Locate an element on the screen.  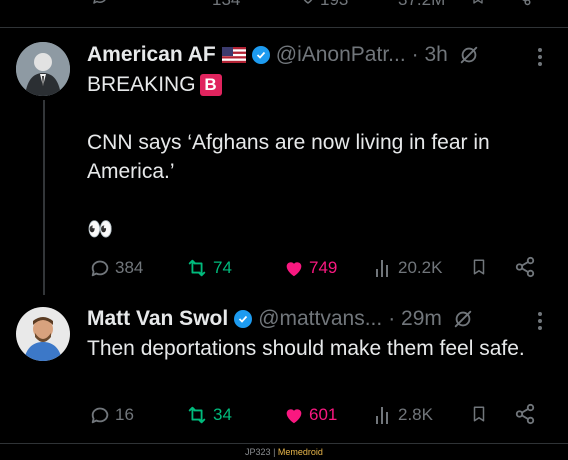
bottom-divider is located at coordinates (284, 443).